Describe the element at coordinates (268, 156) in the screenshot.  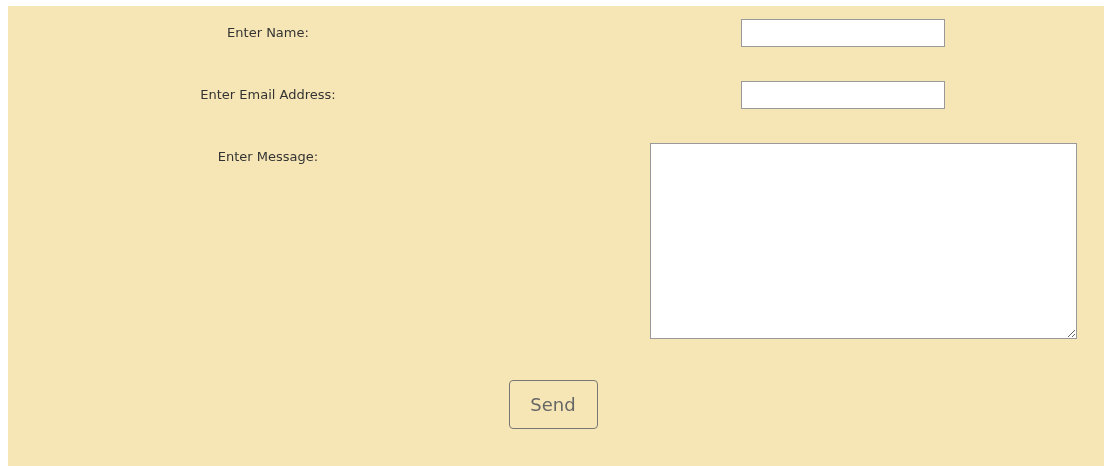
I see `field-label: Enter Message:` at that location.